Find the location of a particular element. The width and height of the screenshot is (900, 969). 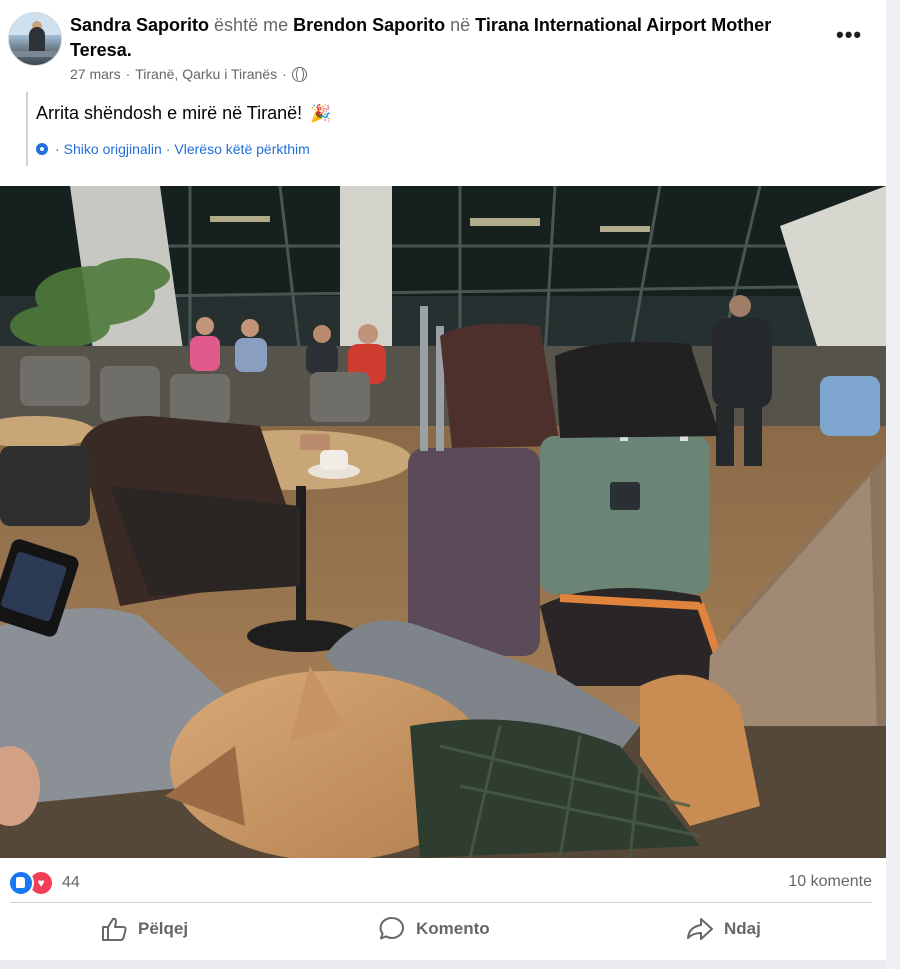

like-label: Pëlqej is located at coordinates (163, 928).